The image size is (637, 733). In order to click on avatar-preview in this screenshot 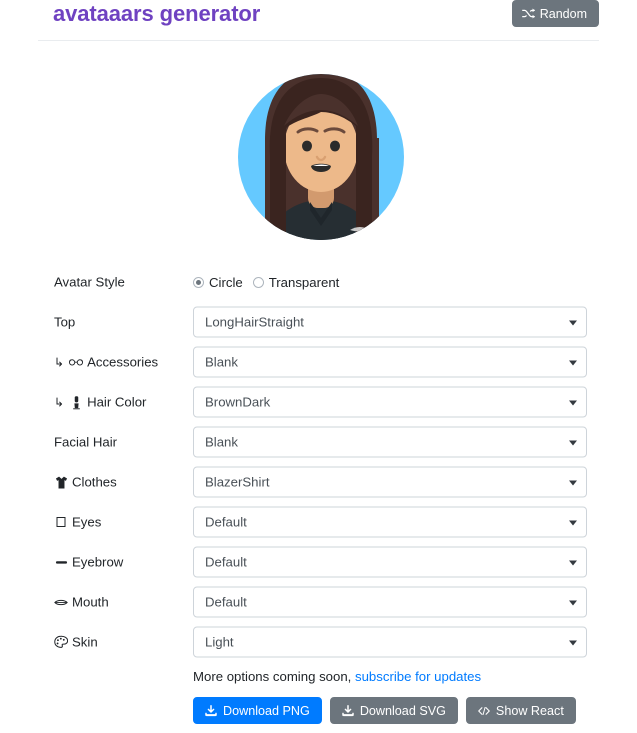, I will do `click(321, 155)`.